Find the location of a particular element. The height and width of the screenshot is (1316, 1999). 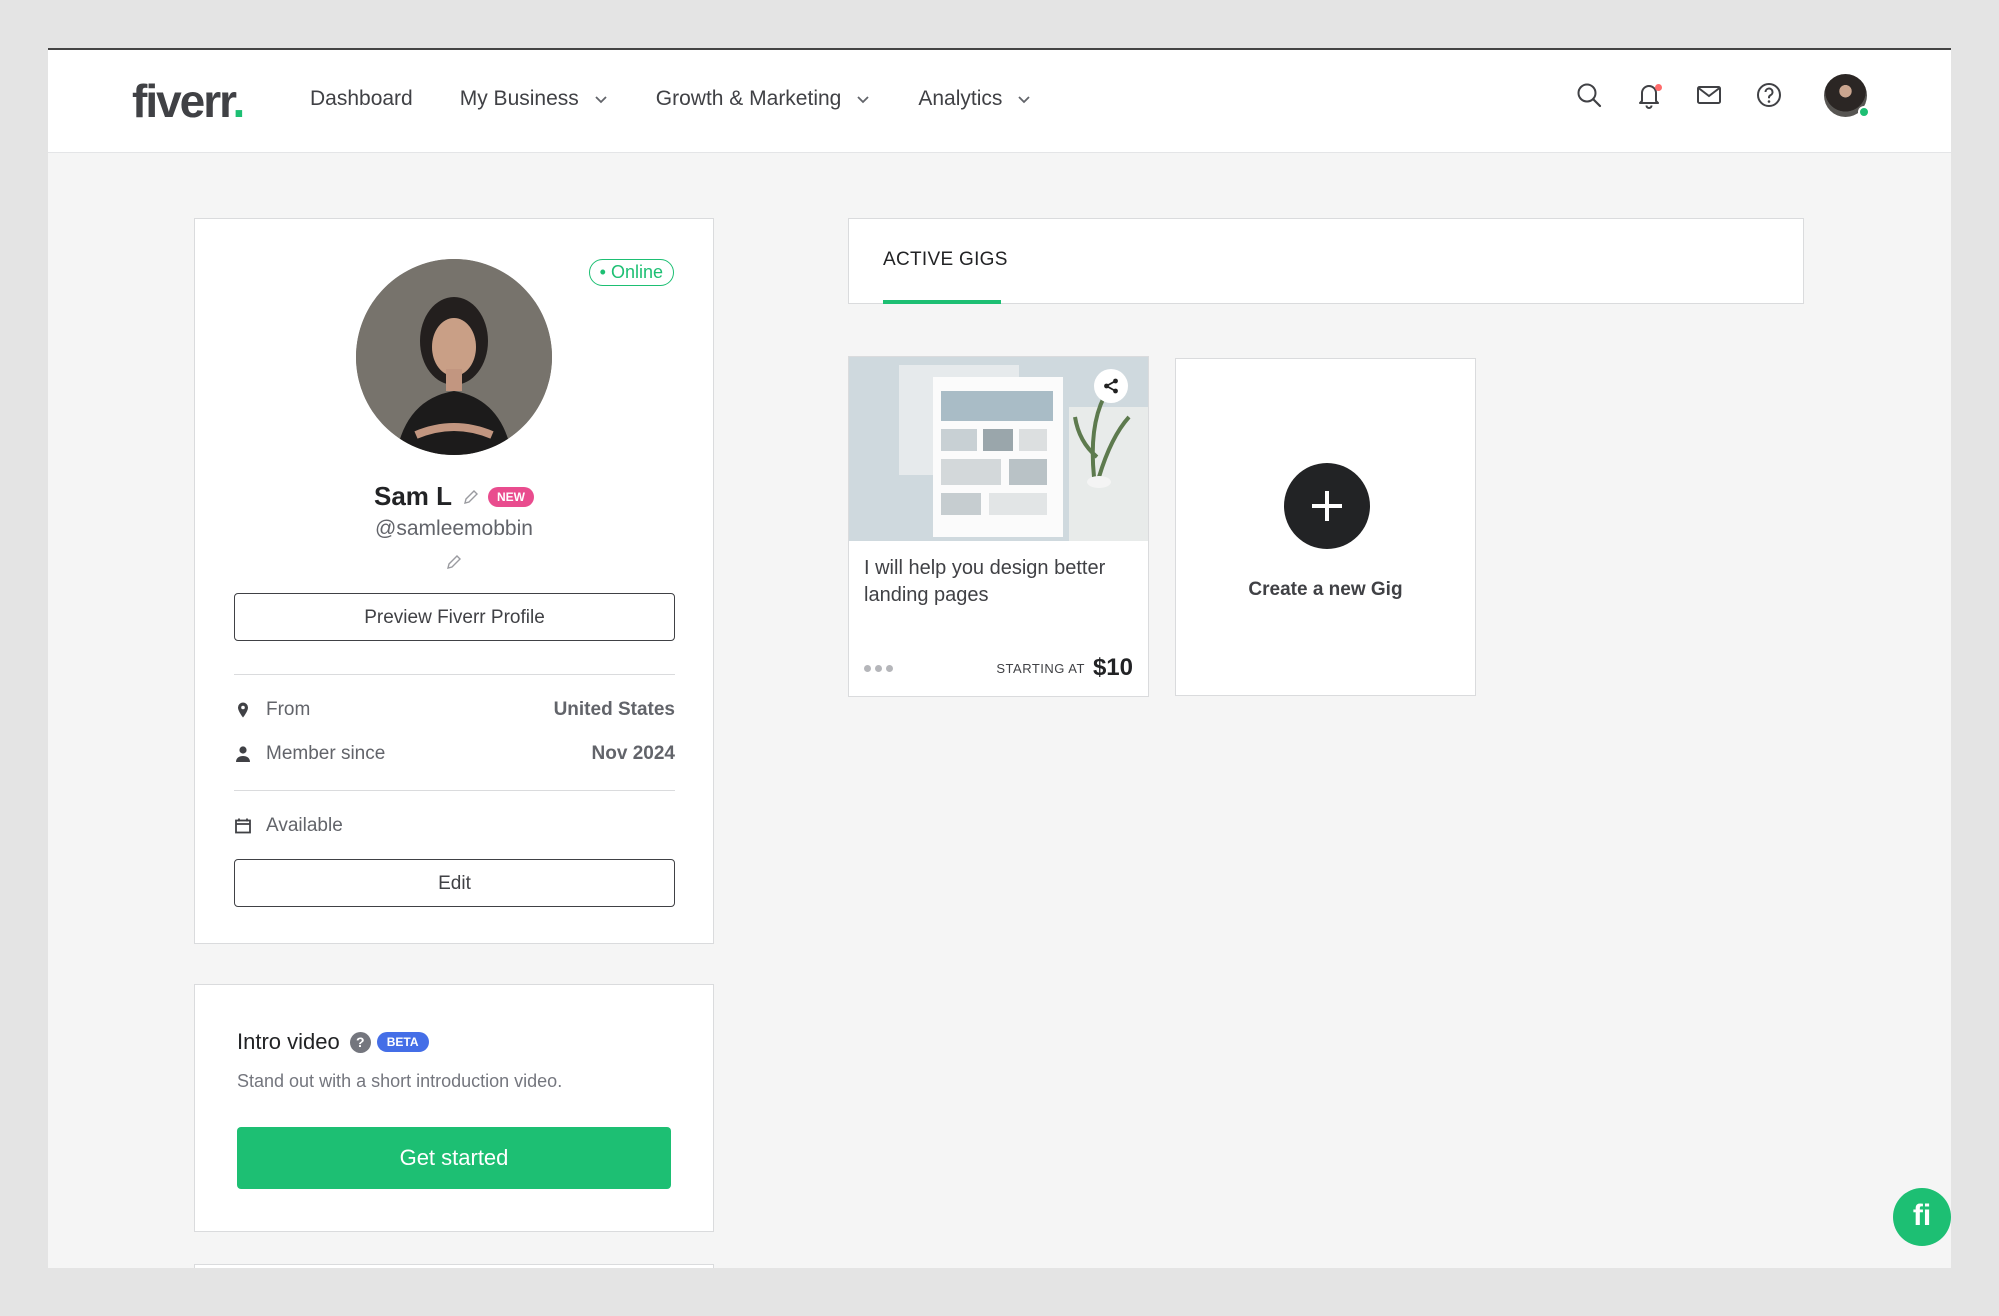

preview-profile-button: Preview Fiverr Profile is located at coordinates (454, 617).